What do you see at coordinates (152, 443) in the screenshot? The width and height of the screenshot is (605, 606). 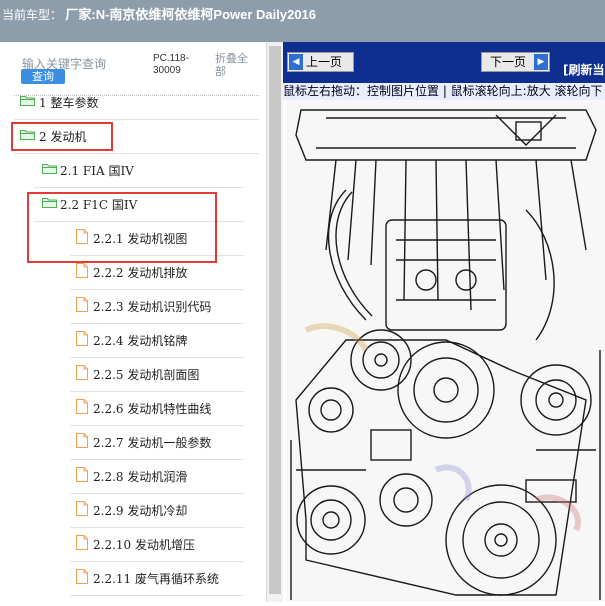 I see `tree-item-label: 2.2.7 发动机一般参数` at bounding box center [152, 443].